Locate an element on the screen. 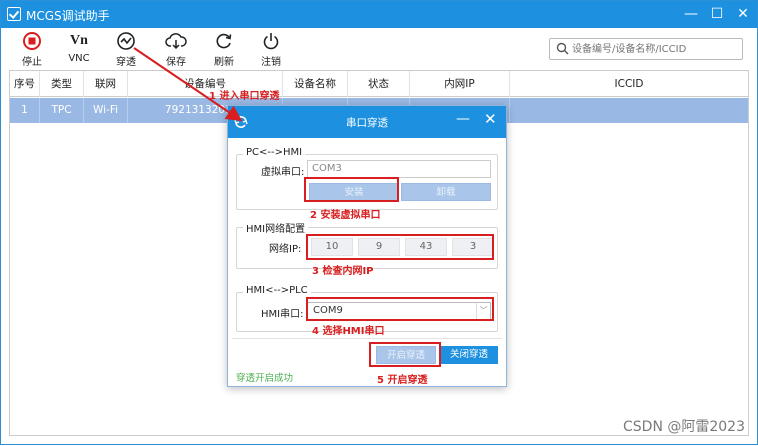 This screenshot has height=446, width=758. annotation-step-3: 3 检查内网IP is located at coordinates (343, 271).